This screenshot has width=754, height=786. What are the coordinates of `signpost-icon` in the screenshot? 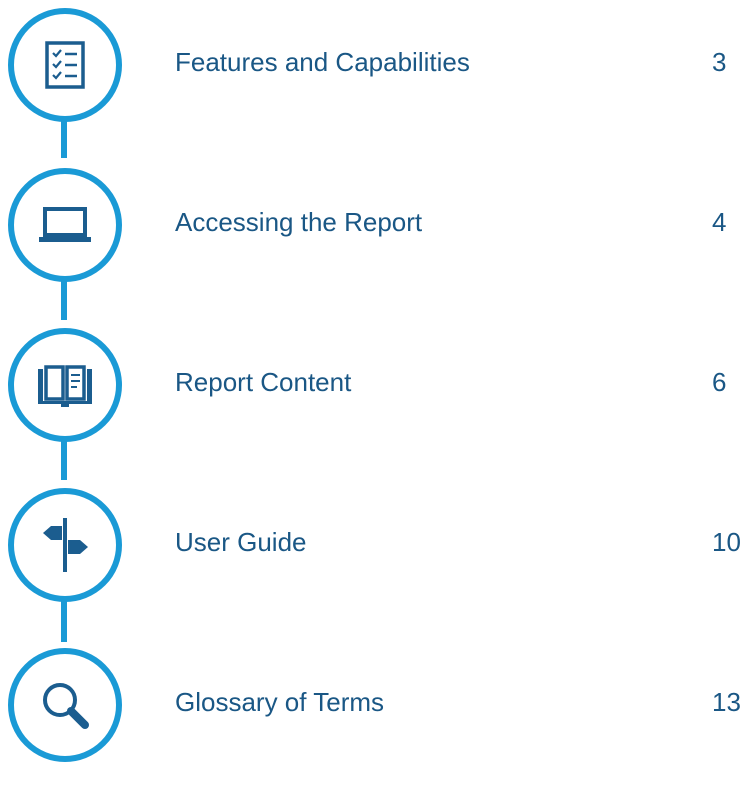 It's located at (65, 545).